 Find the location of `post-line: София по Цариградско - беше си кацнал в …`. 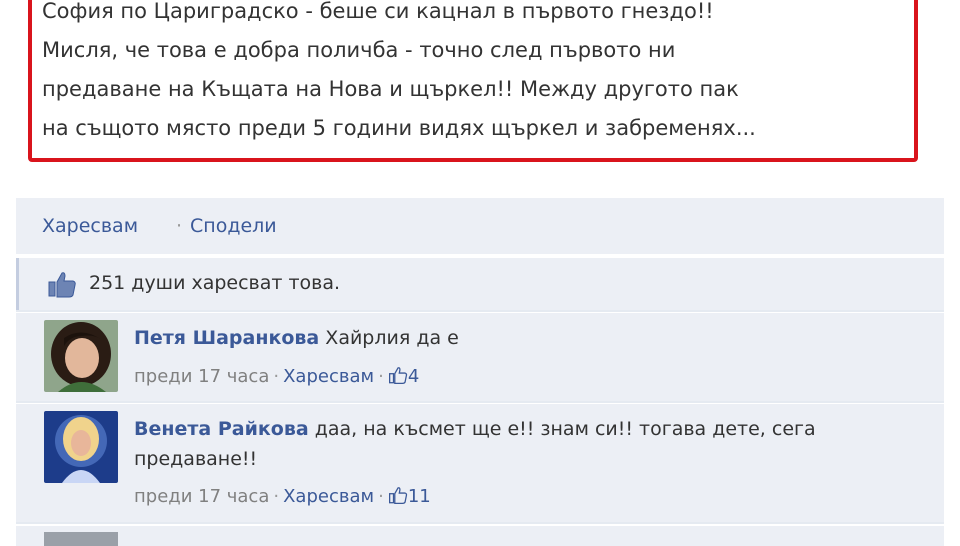

post-line: София по Цариградско - беше си кацнал в … is located at coordinates (378, 11).